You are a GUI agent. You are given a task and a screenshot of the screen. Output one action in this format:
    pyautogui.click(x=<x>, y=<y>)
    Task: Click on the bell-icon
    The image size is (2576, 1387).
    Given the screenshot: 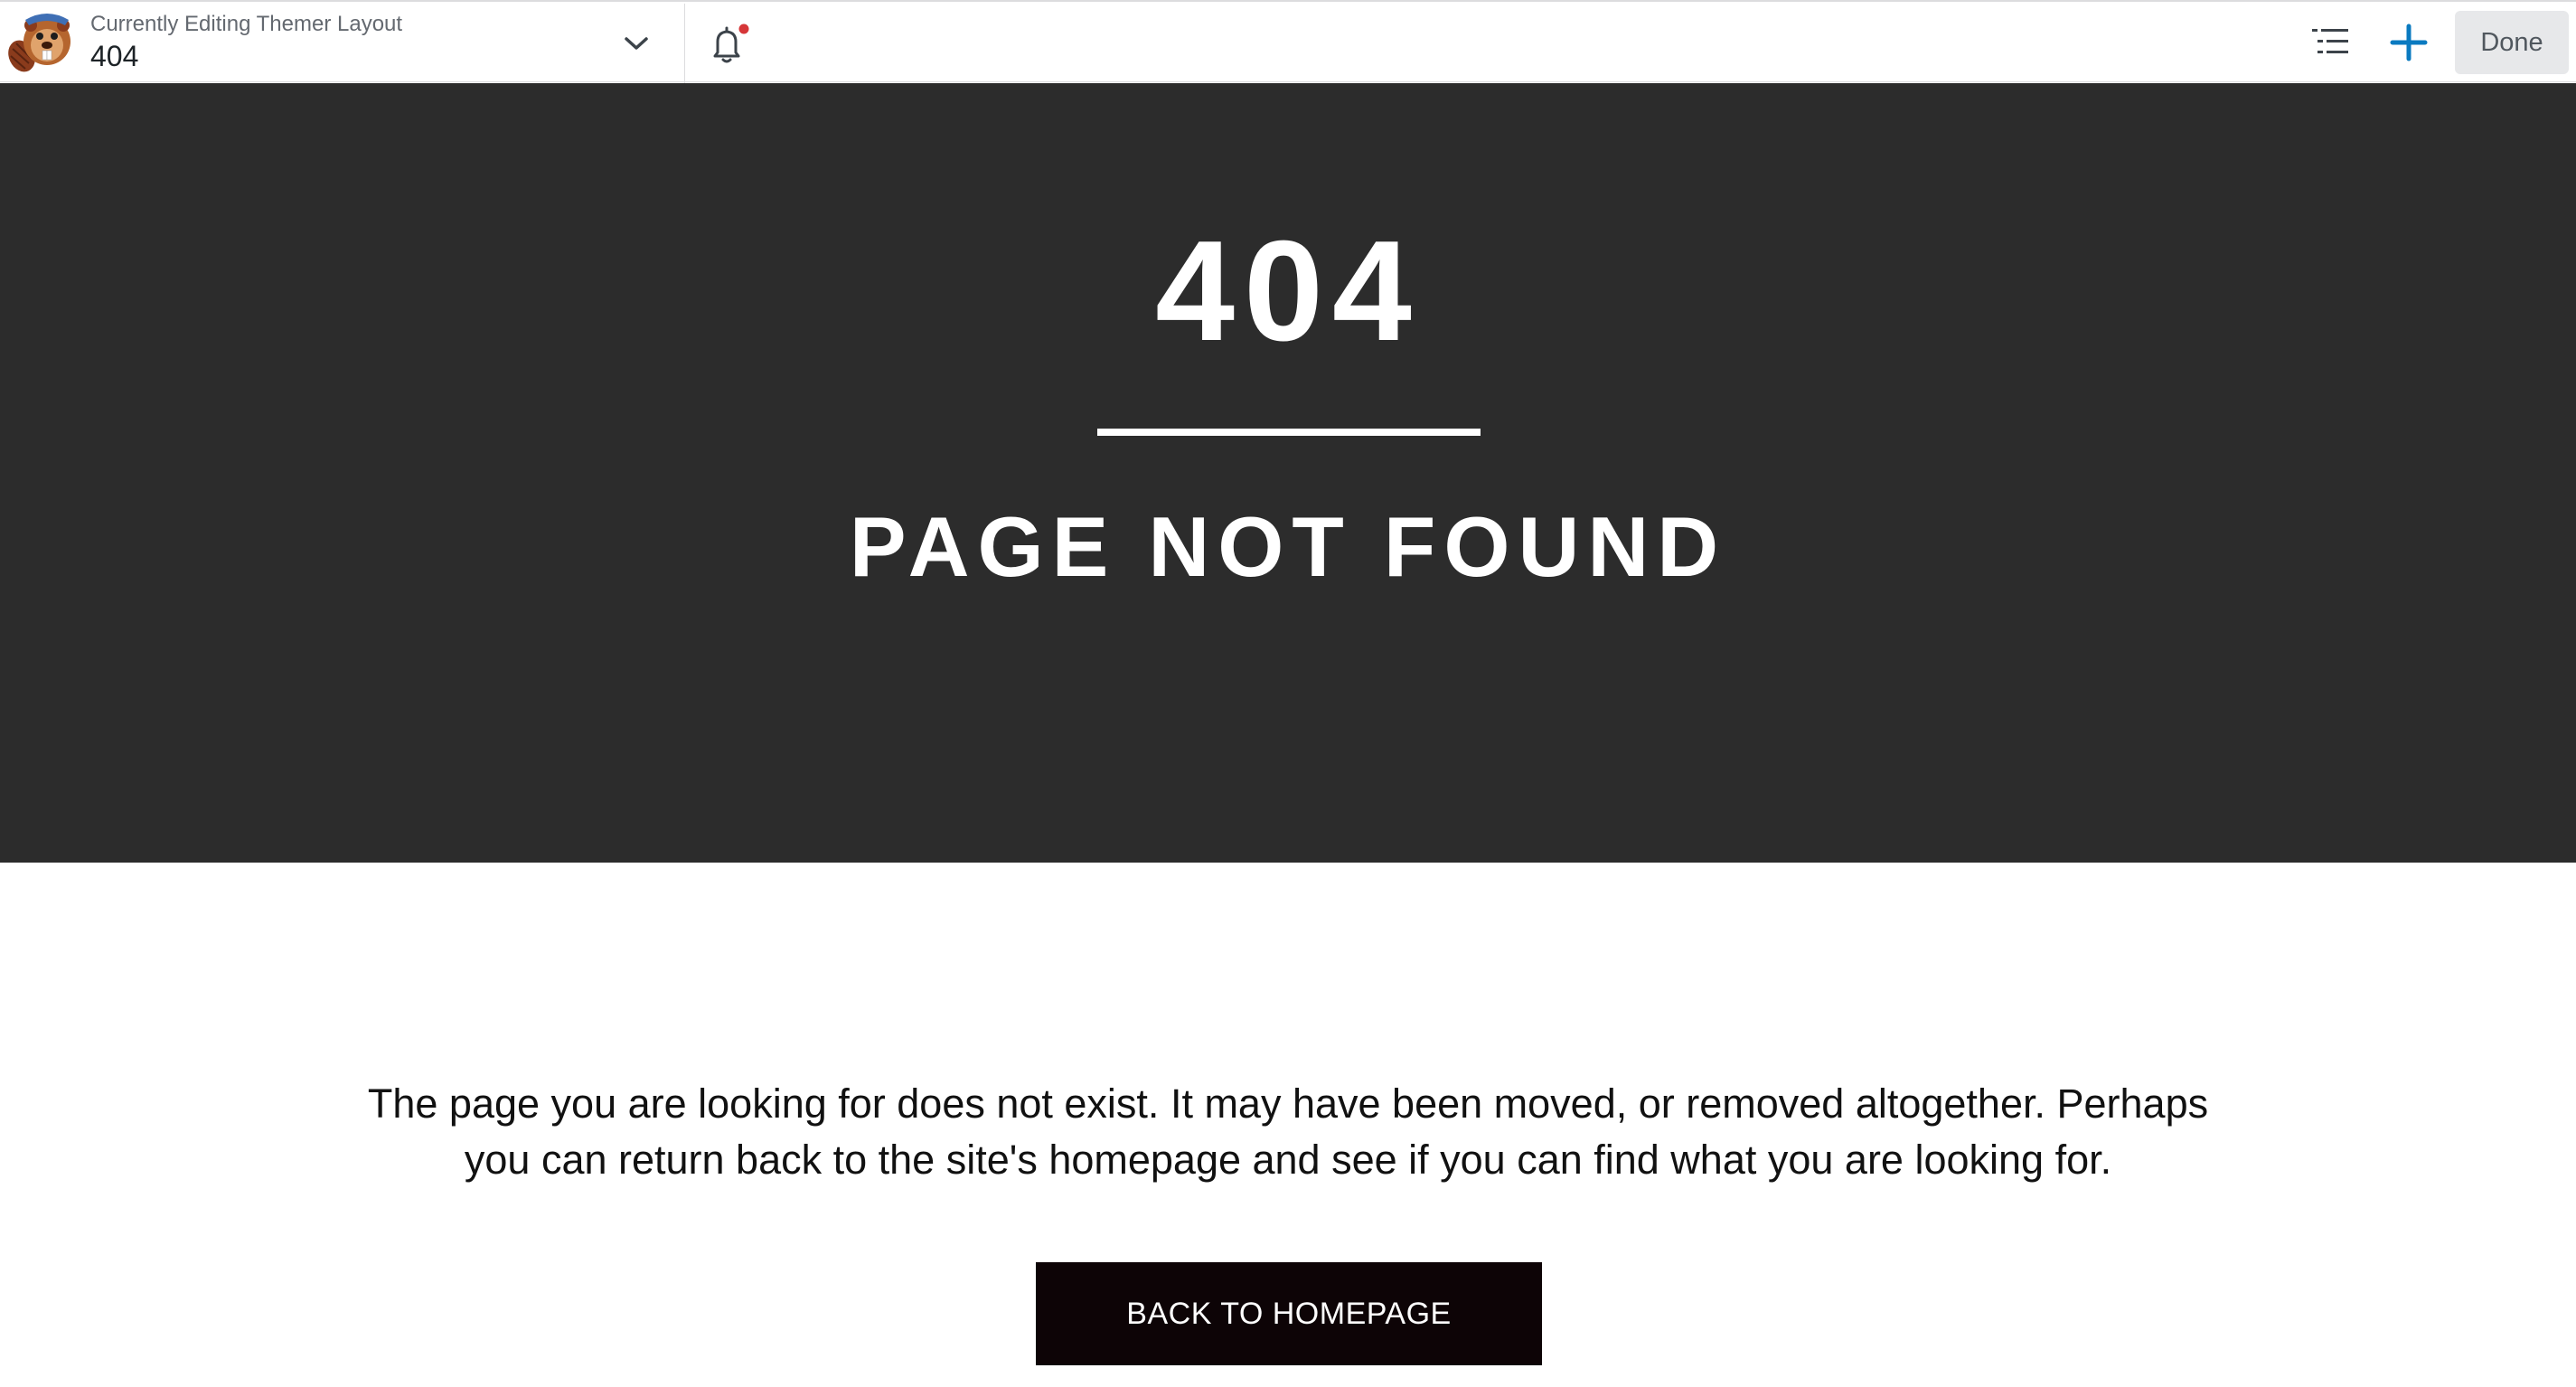 What is the action you would take?
    pyautogui.click(x=726, y=43)
    